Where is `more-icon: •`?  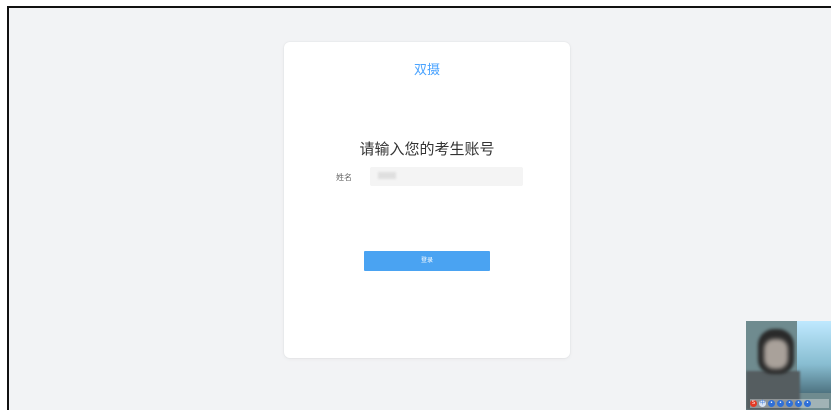 more-icon: • is located at coordinates (807, 403).